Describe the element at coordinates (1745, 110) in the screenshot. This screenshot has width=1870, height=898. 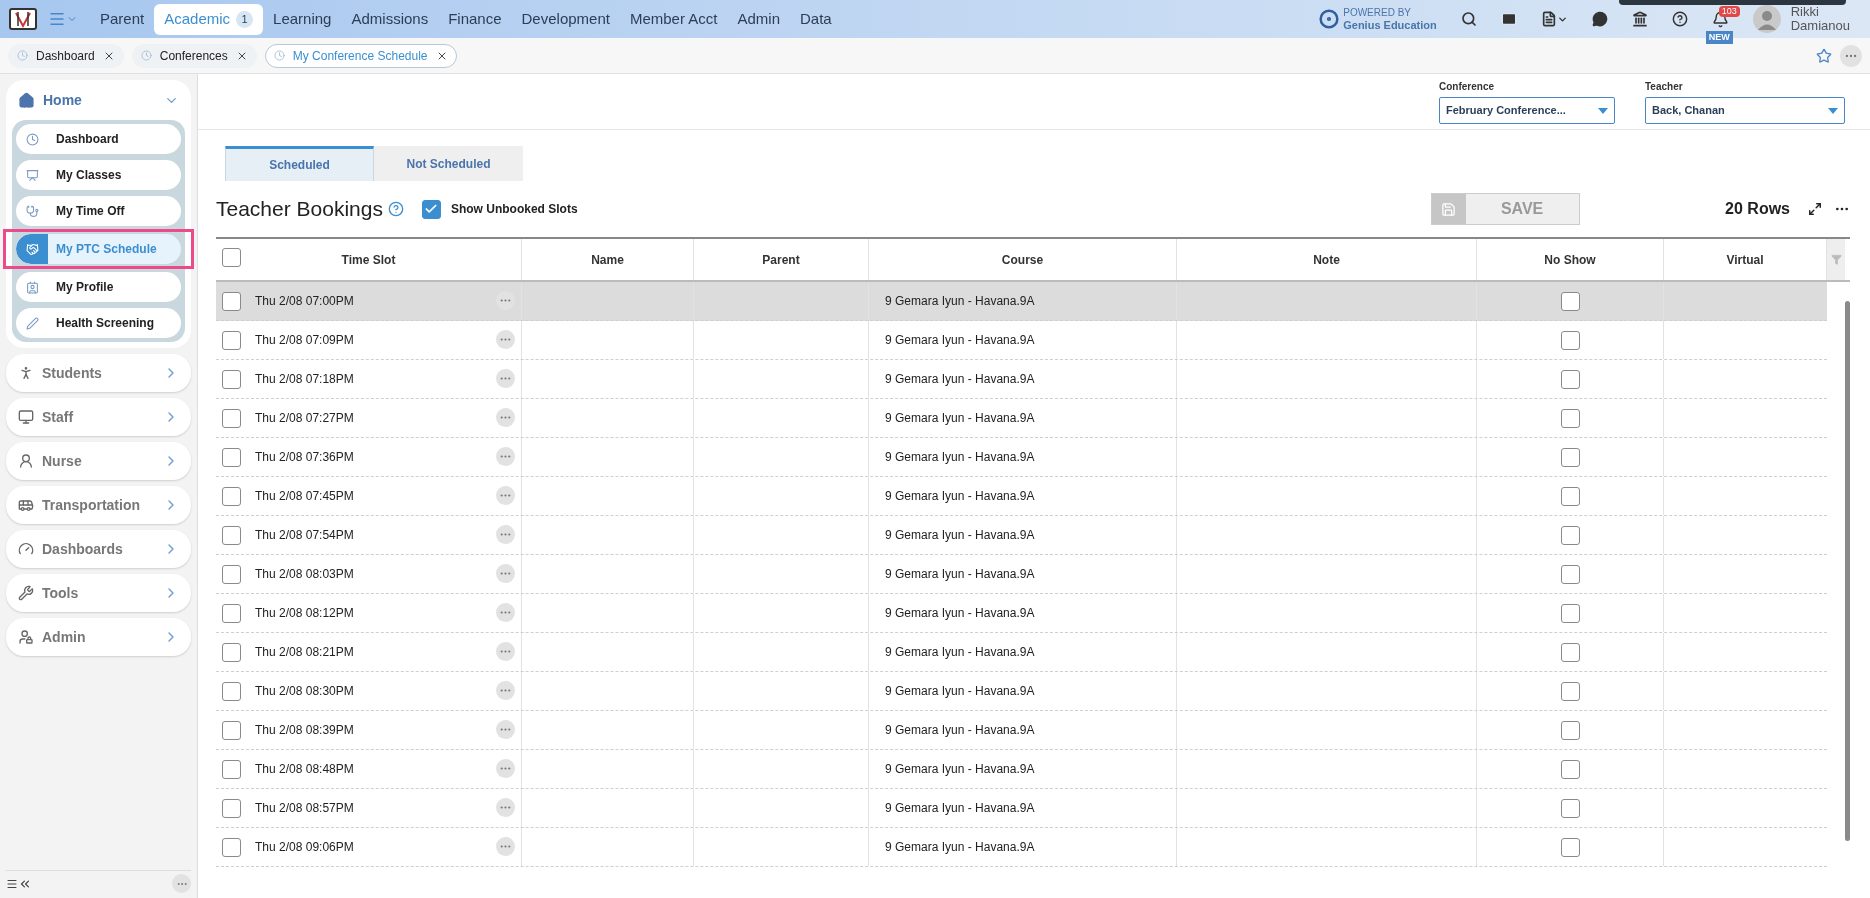
I see `filter-dropdown: Back, Chanan` at that location.